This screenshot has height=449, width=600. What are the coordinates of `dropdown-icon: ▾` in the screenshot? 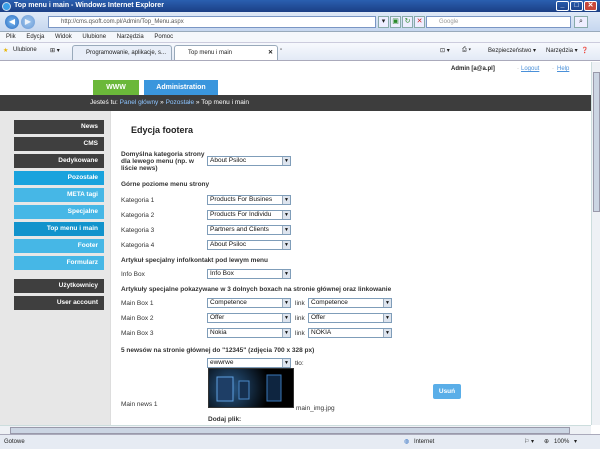 It's located at (383, 22).